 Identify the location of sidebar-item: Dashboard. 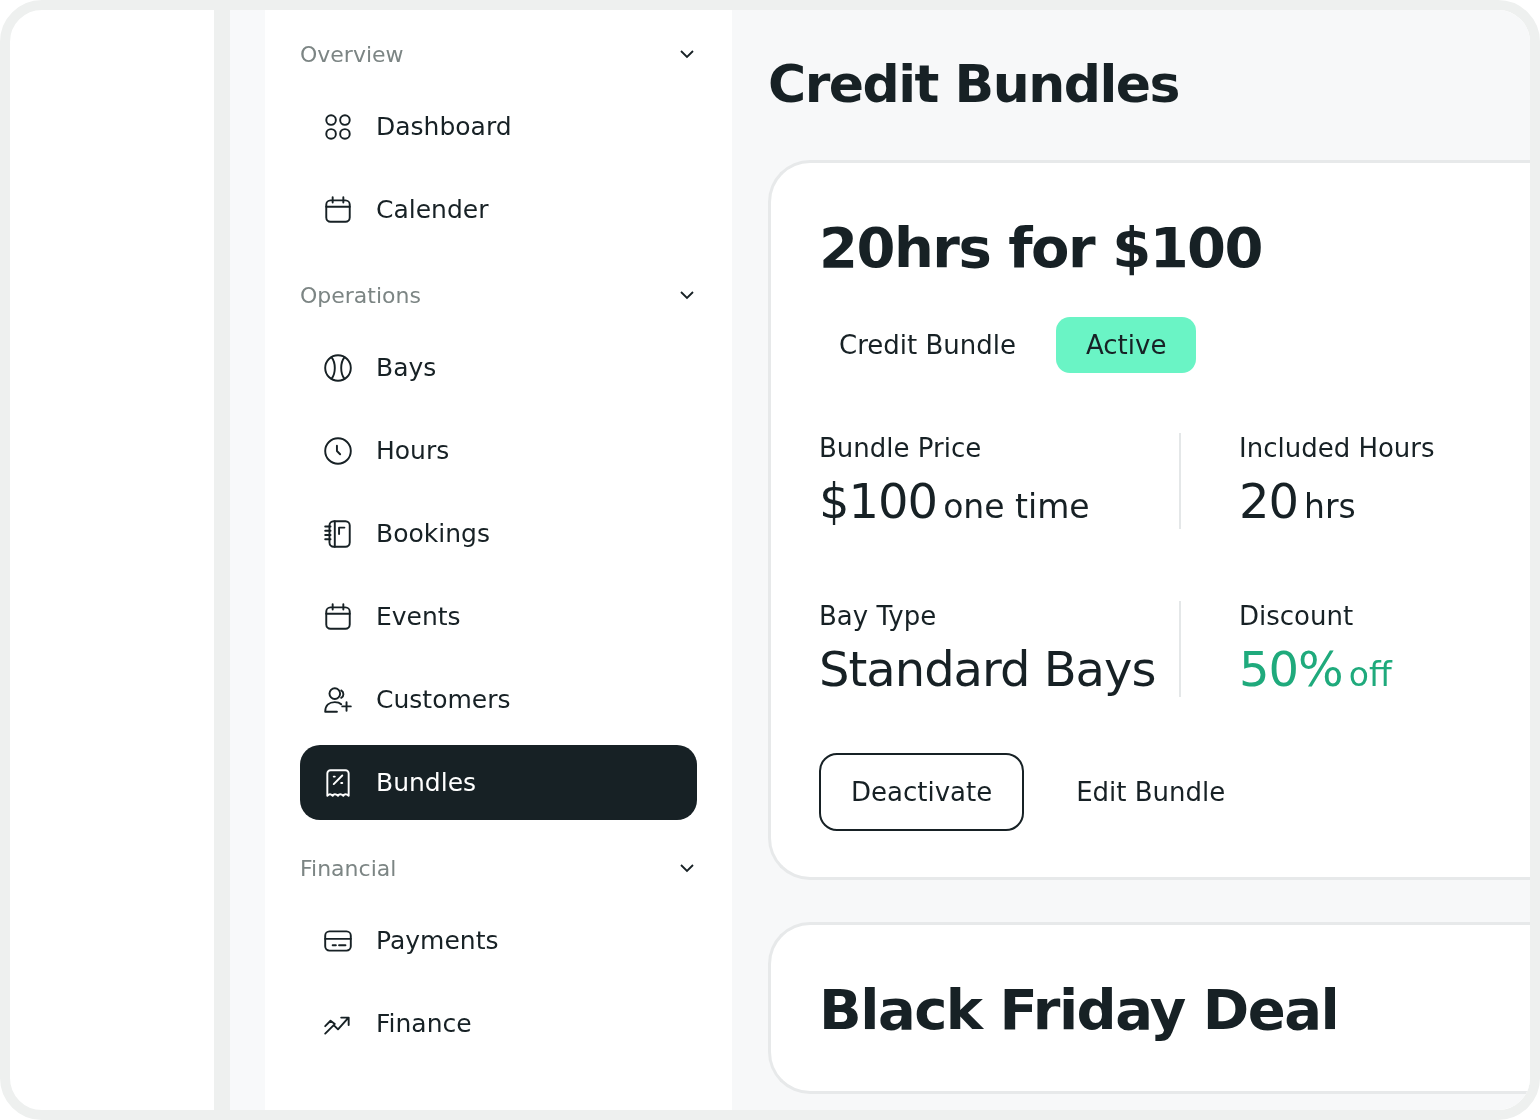
(498, 126).